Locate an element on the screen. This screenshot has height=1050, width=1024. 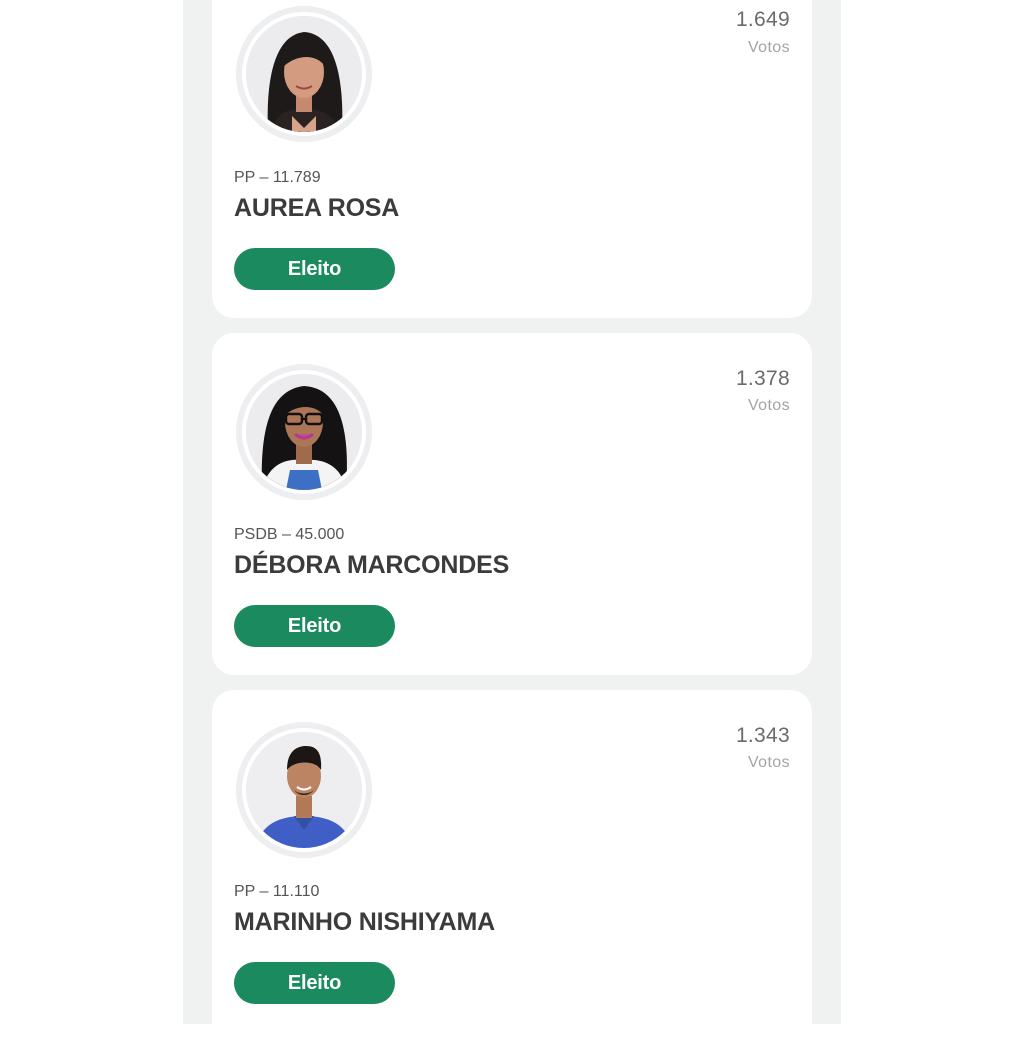
candidate-name: AUREA ROSA is located at coordinates (317, 208).